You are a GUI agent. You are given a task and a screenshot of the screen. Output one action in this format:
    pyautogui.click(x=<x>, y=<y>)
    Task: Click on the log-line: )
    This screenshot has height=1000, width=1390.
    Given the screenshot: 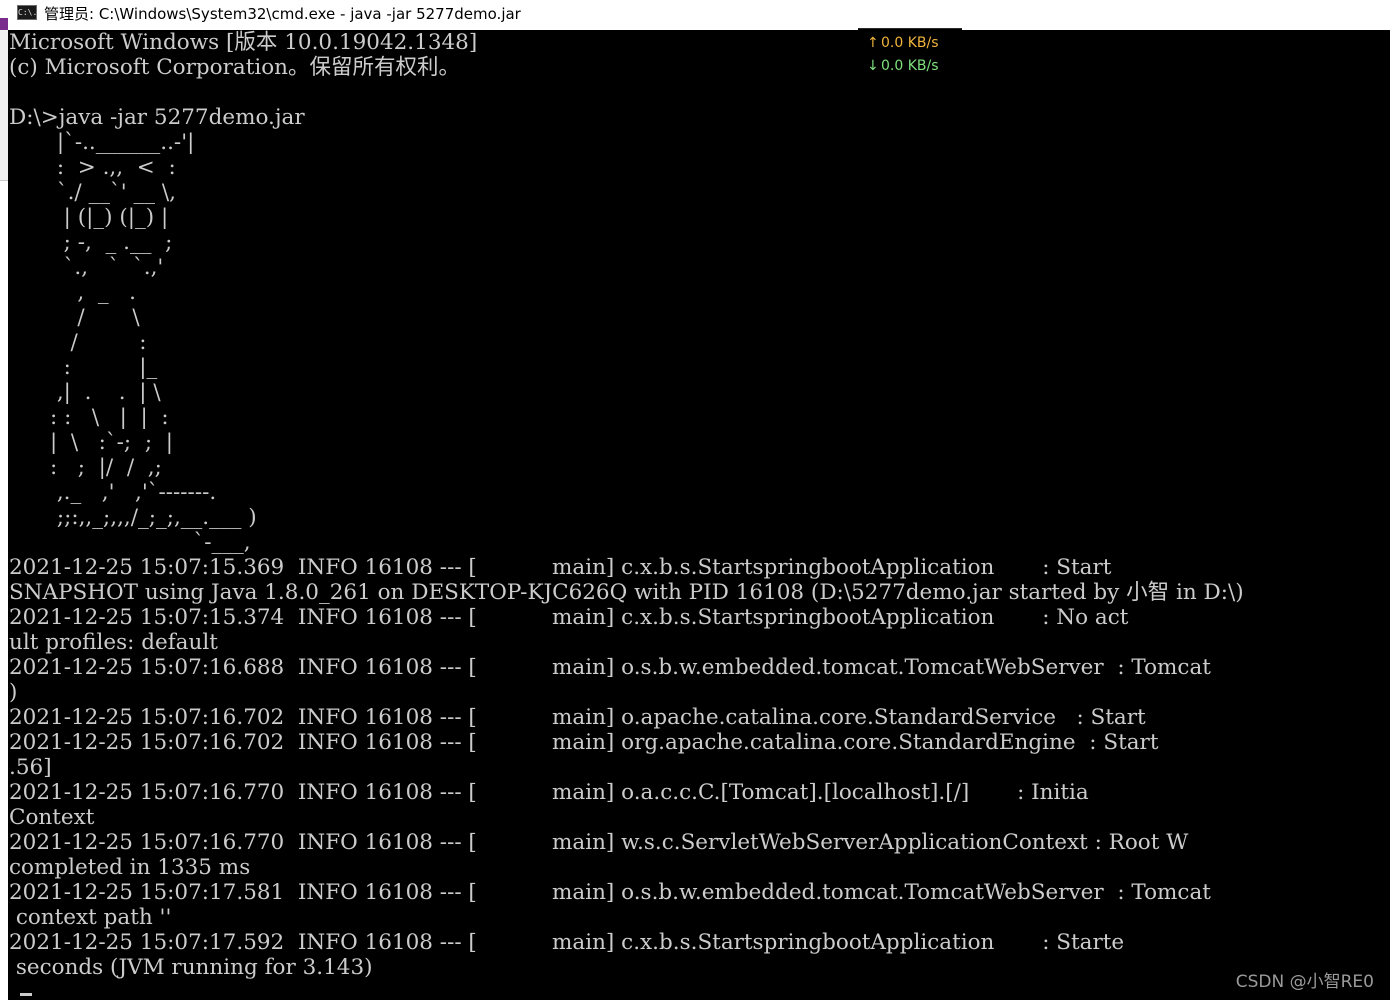 What is the action you would take?
    pyautogui.click(x=13, y=692)
    